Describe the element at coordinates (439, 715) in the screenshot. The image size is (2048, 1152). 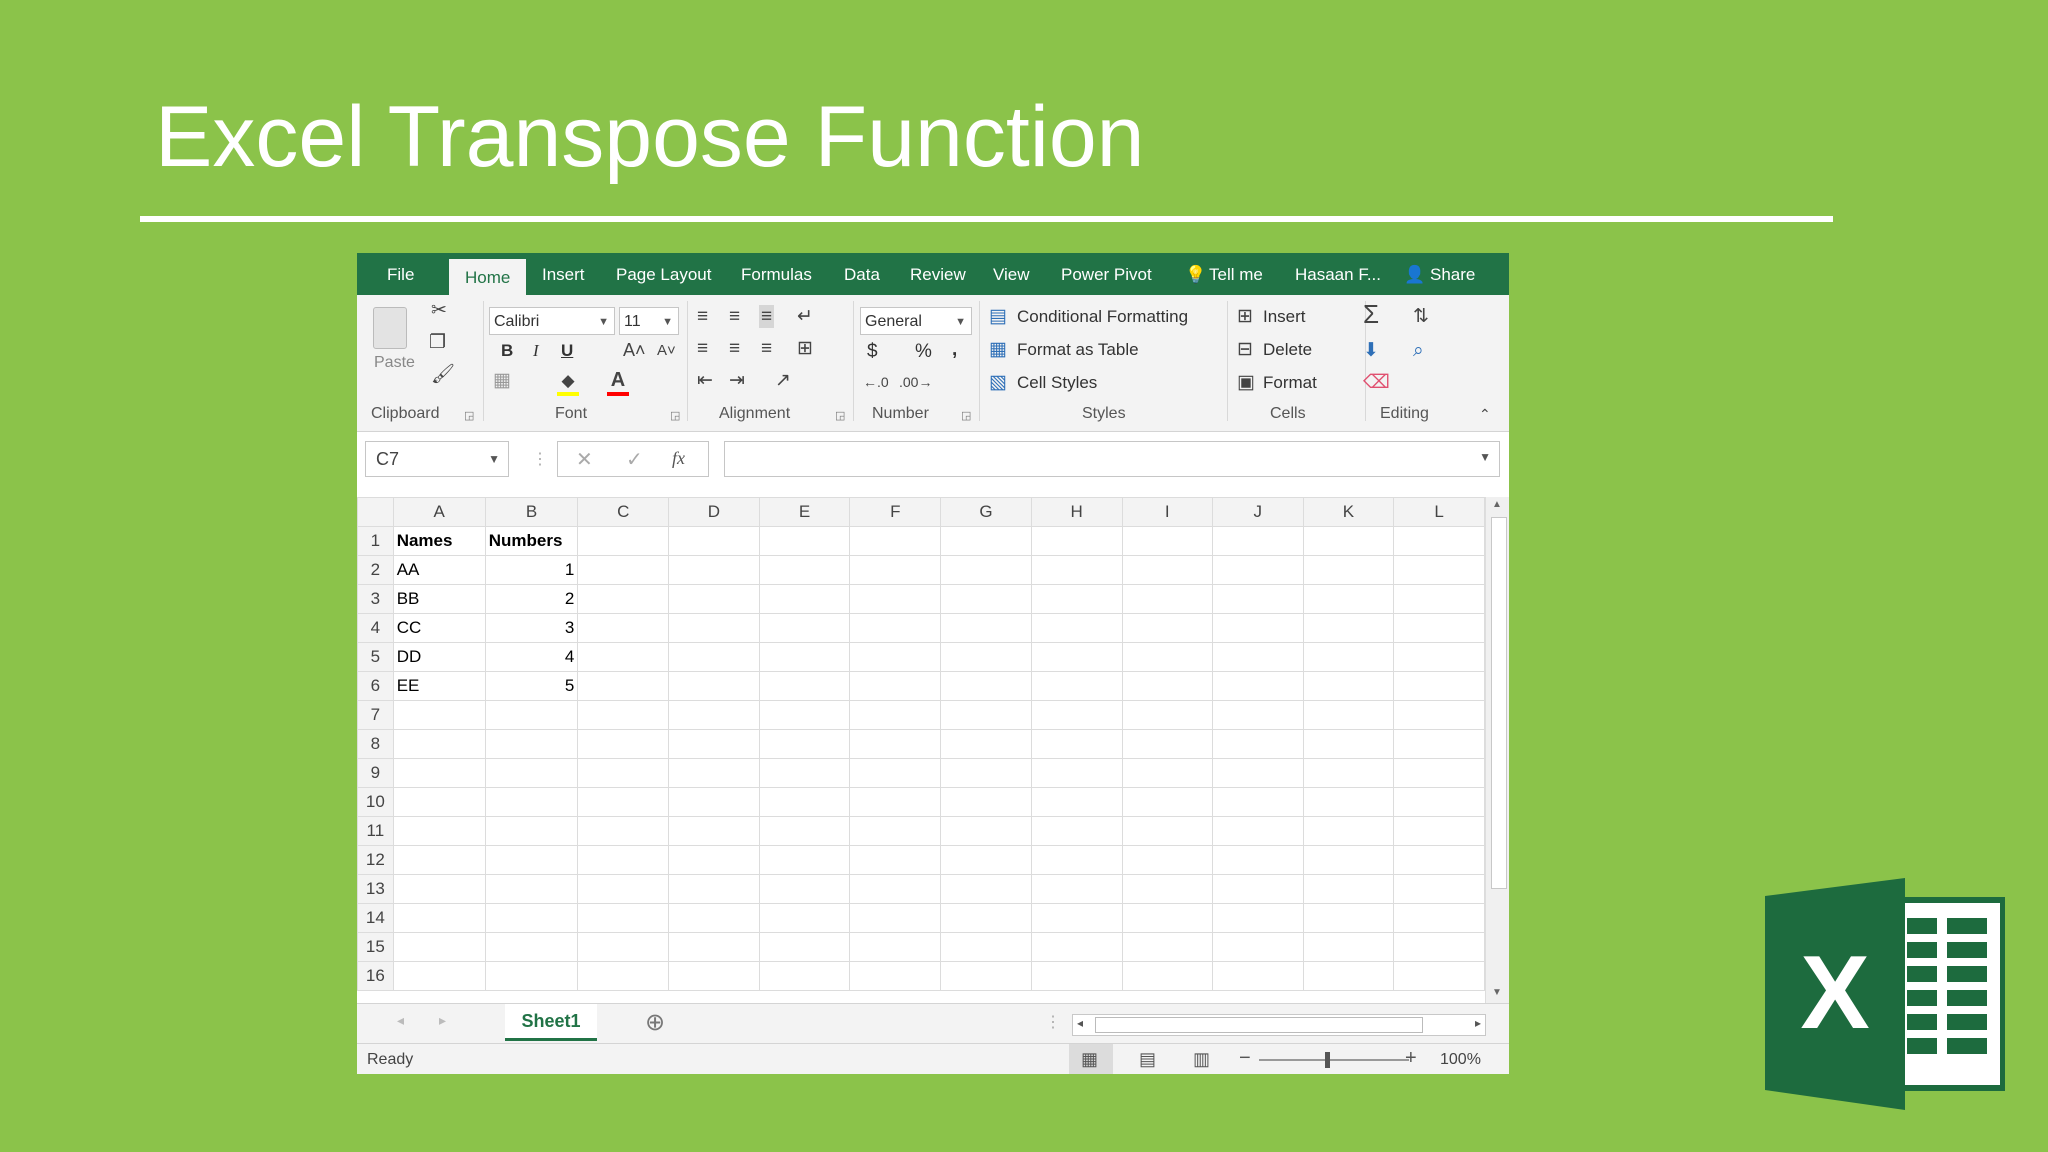
I see `cell-a7` at that location.